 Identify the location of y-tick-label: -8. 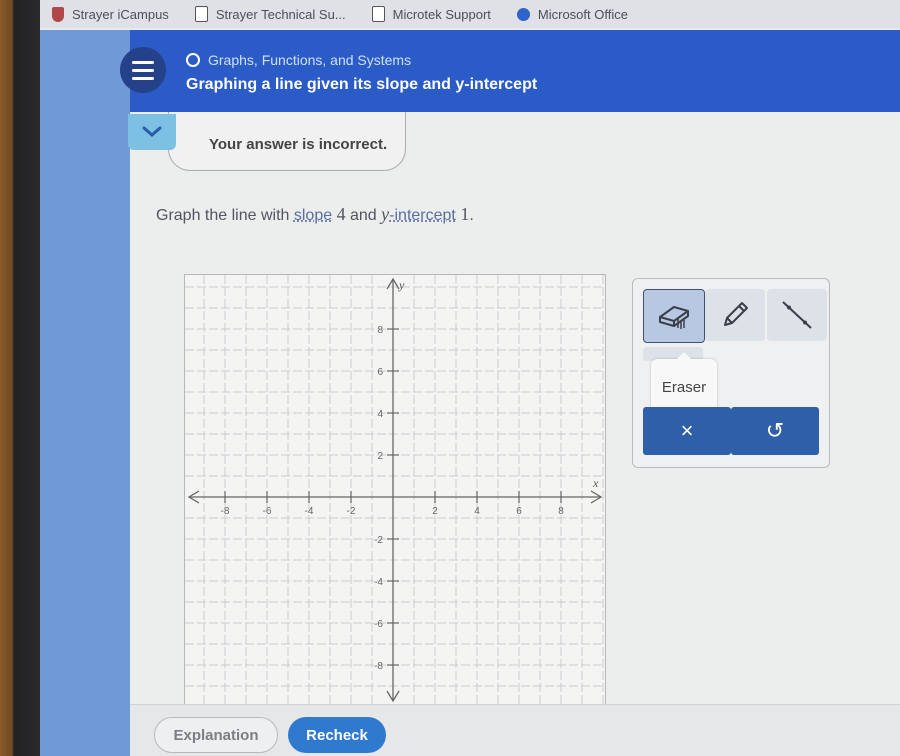
(378, 666).